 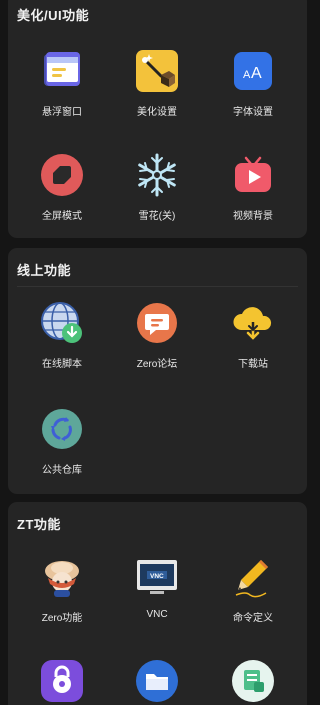 I want to click on vnc-label: VNC, so click(x=157, y=614).